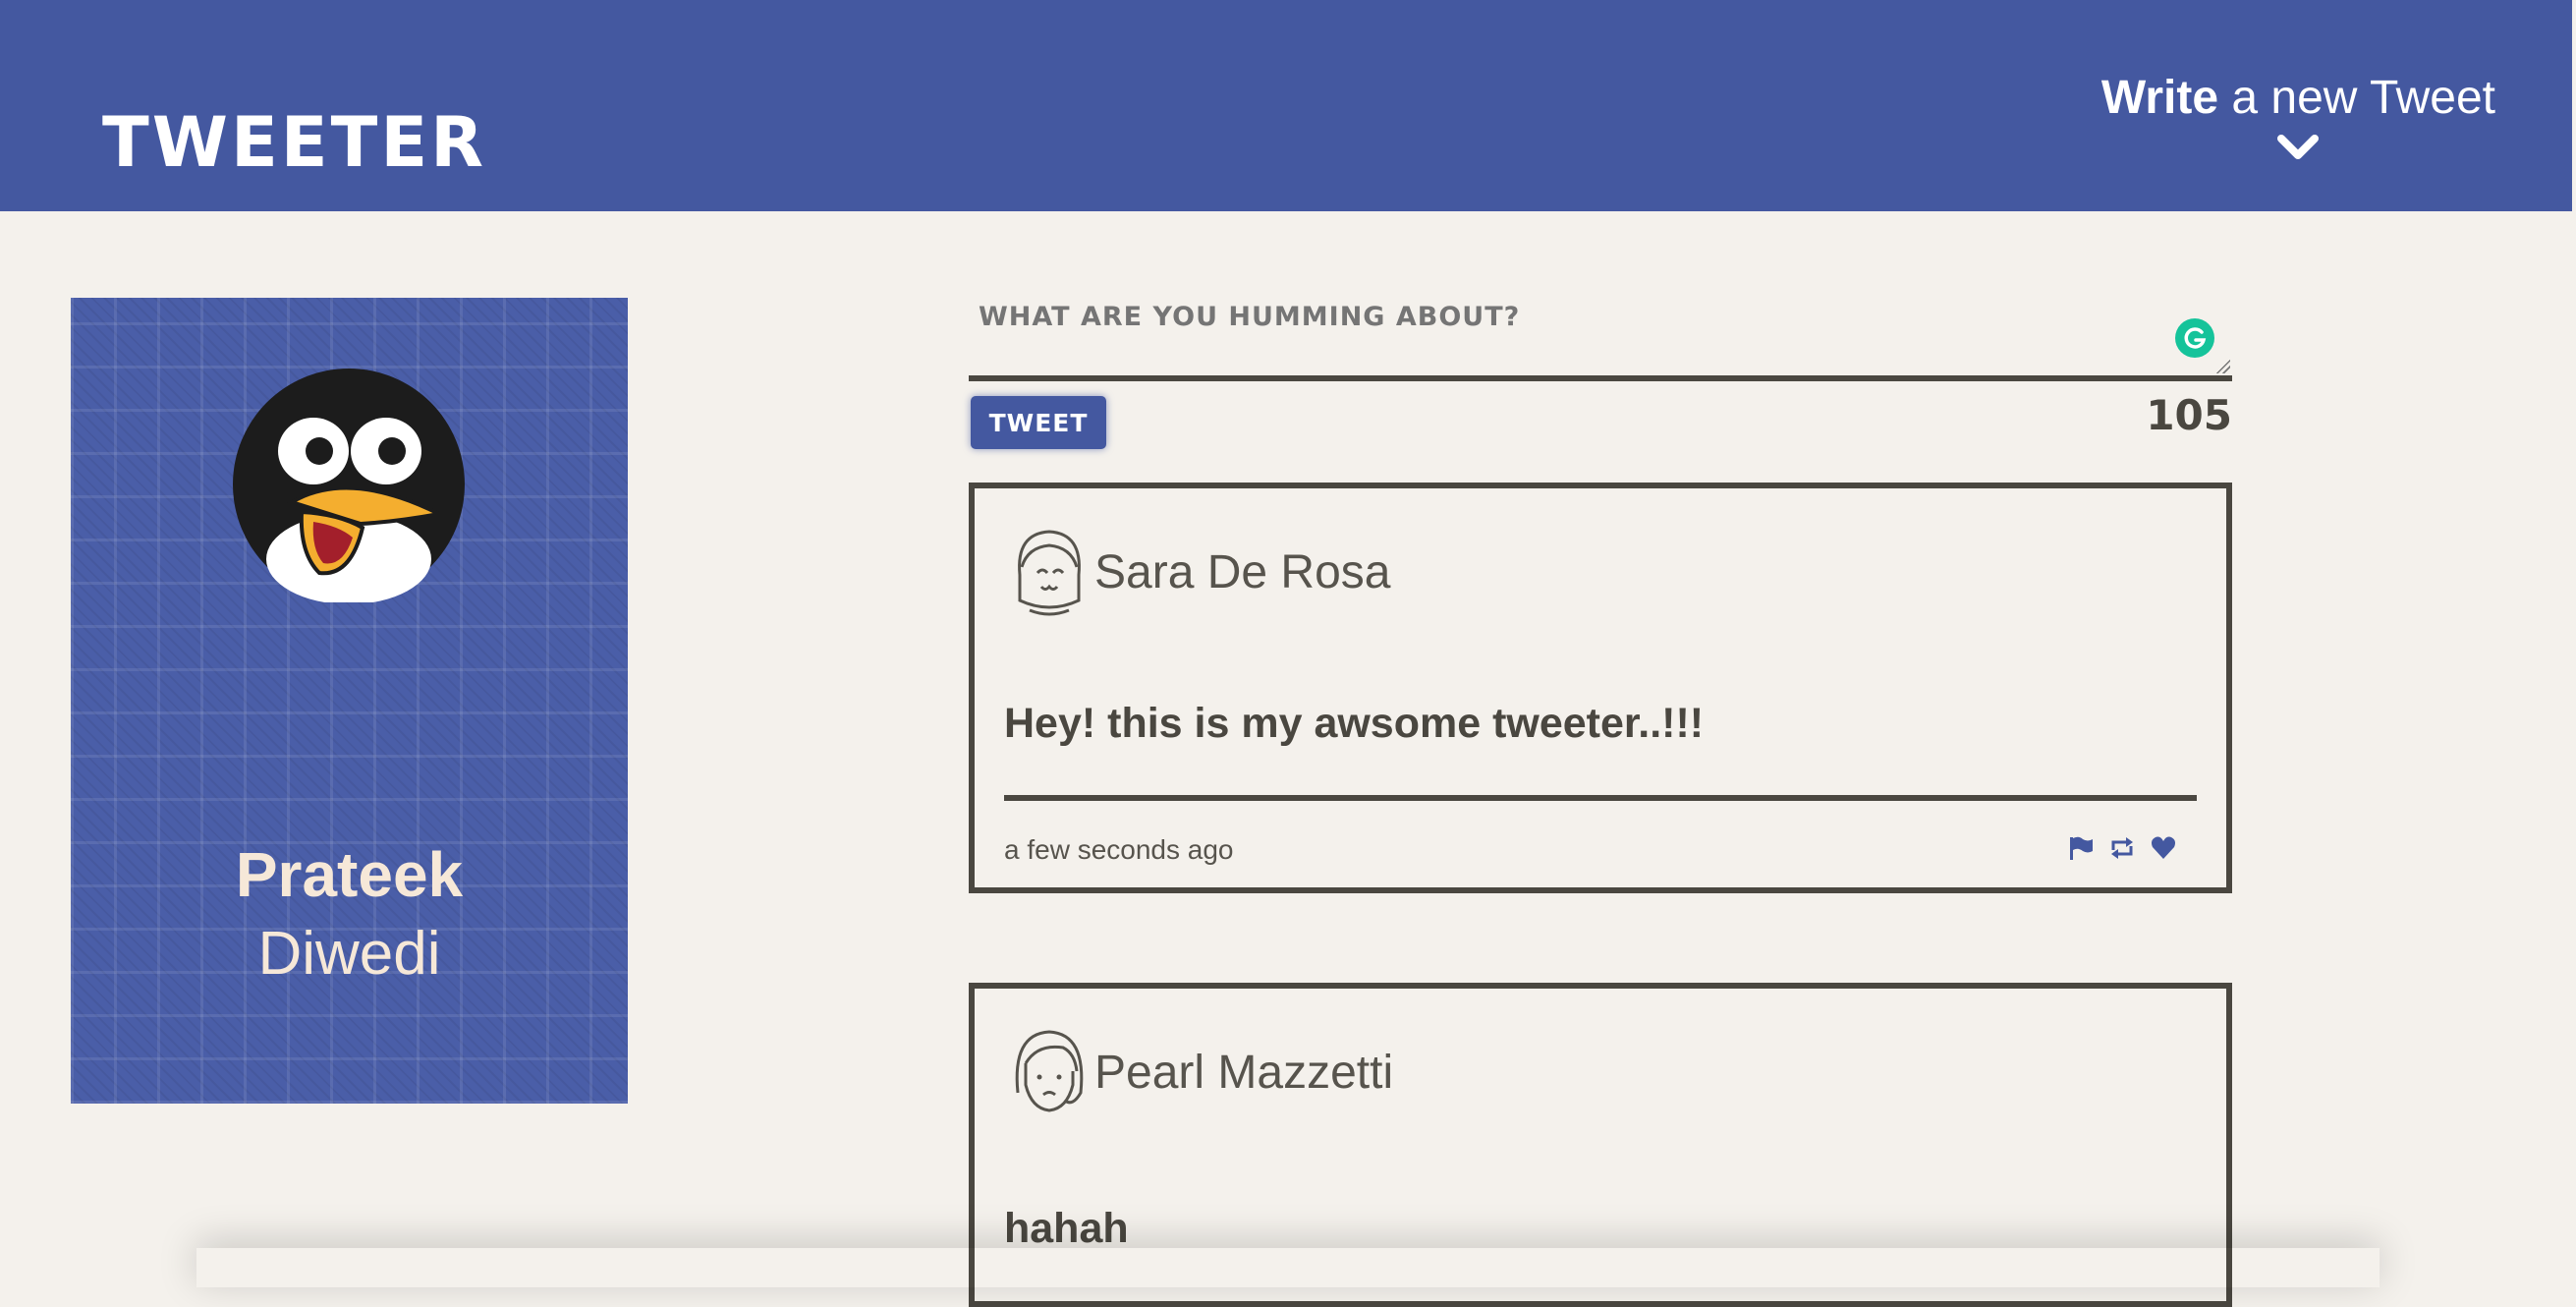  Describe the element at coordinates (1354, 723) in the screenshot. I see `tweet-content: Hey! this is my awsome tweeter..!!!` at that location.